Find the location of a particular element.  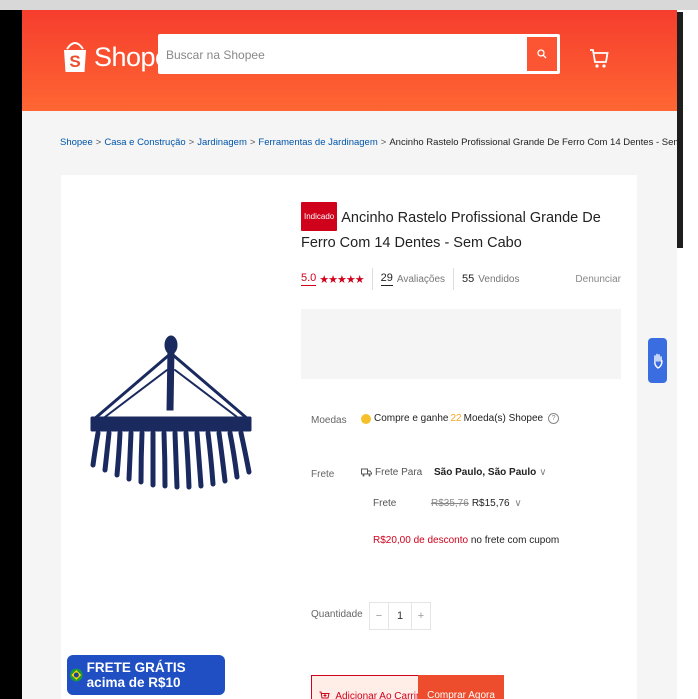

accessibility-hand-icon is located at coordinates (658, 361).